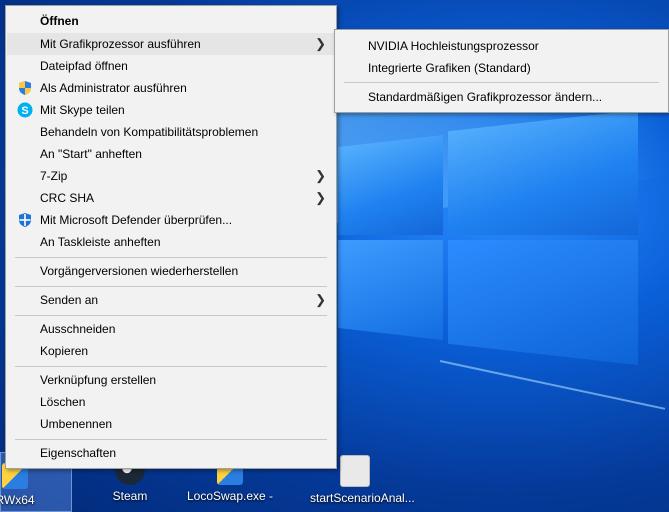  Describe the element at coordinates (25, 220) in the screenshot. I see `defender-icon` at that location.